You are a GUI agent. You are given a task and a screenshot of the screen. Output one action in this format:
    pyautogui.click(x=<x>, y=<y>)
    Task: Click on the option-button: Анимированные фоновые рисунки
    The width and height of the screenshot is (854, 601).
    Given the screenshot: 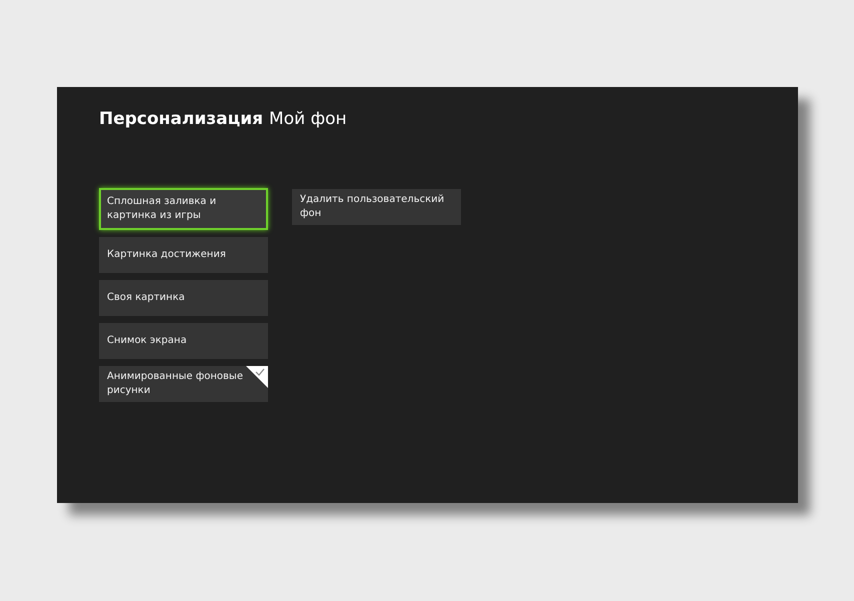 What is the action you would take?
    pyautogui.click(x=183, y=384)
    